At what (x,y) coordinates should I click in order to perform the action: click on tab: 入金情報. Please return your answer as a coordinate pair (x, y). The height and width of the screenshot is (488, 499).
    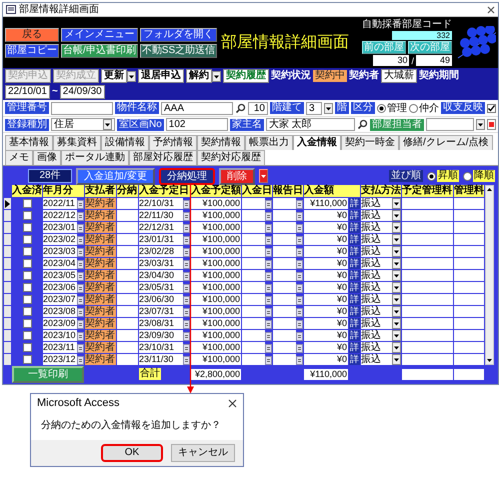
    Looking at the image, I should click on (317, 142).